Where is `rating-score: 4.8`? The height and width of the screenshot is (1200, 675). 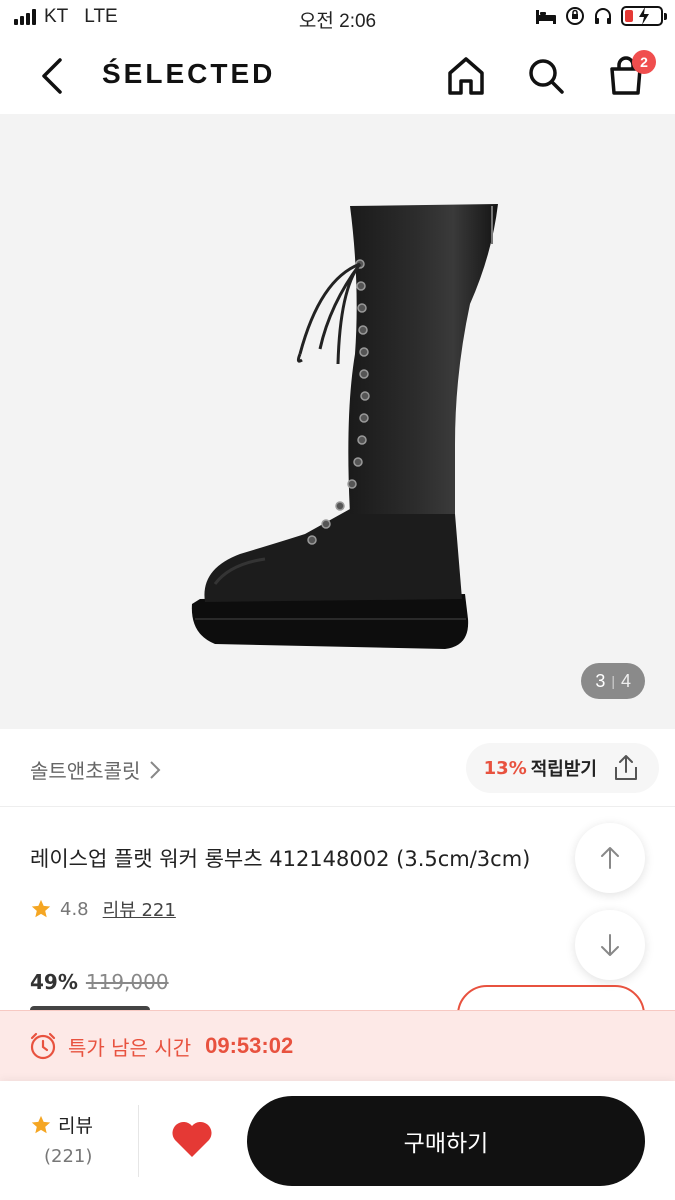
rating-score: 4.8 is located at coordinates (74, 909).